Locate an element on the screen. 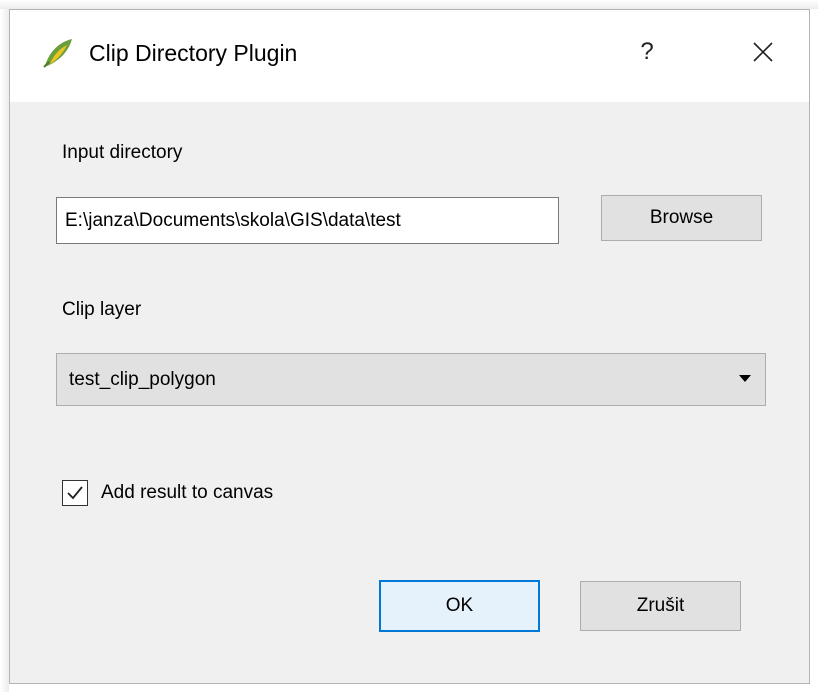  input-directory-field: E:\janza\Documents\skola\GIS\data\test is located at coordinates (307, 220).